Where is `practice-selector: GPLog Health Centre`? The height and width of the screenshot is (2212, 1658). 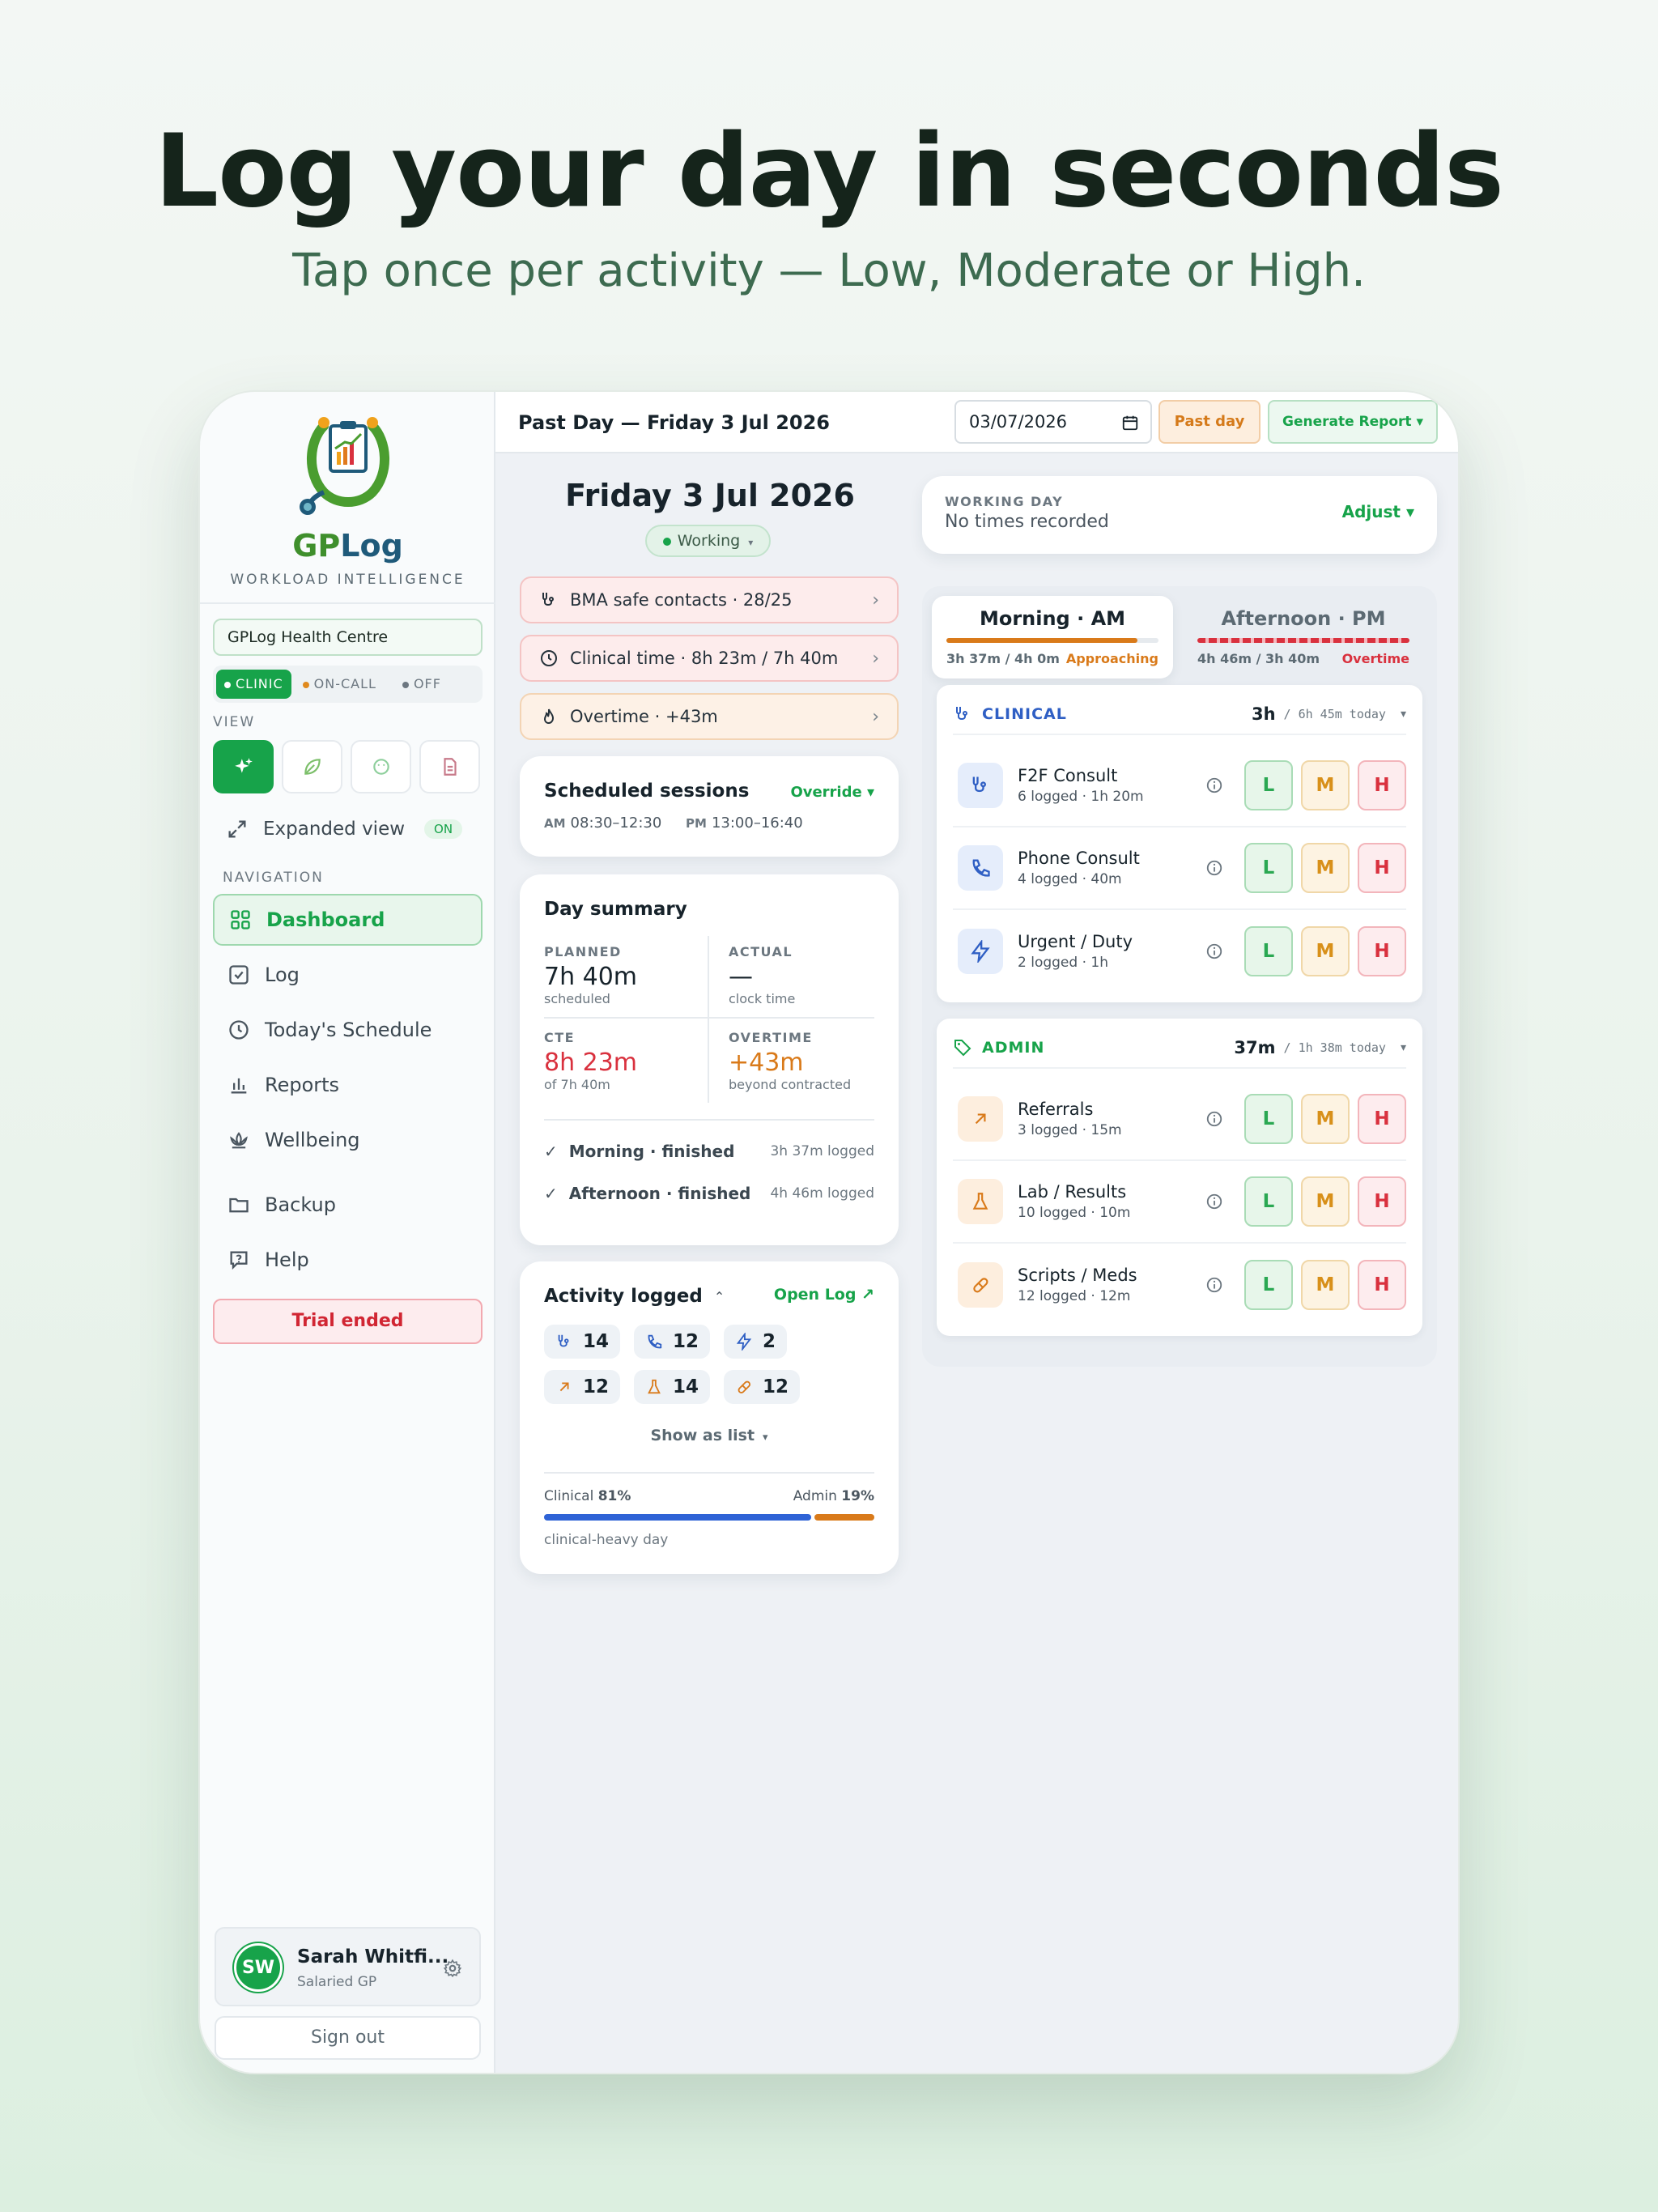 practice-selector: GPLog Health Centre is located at coordinates (348, 637).